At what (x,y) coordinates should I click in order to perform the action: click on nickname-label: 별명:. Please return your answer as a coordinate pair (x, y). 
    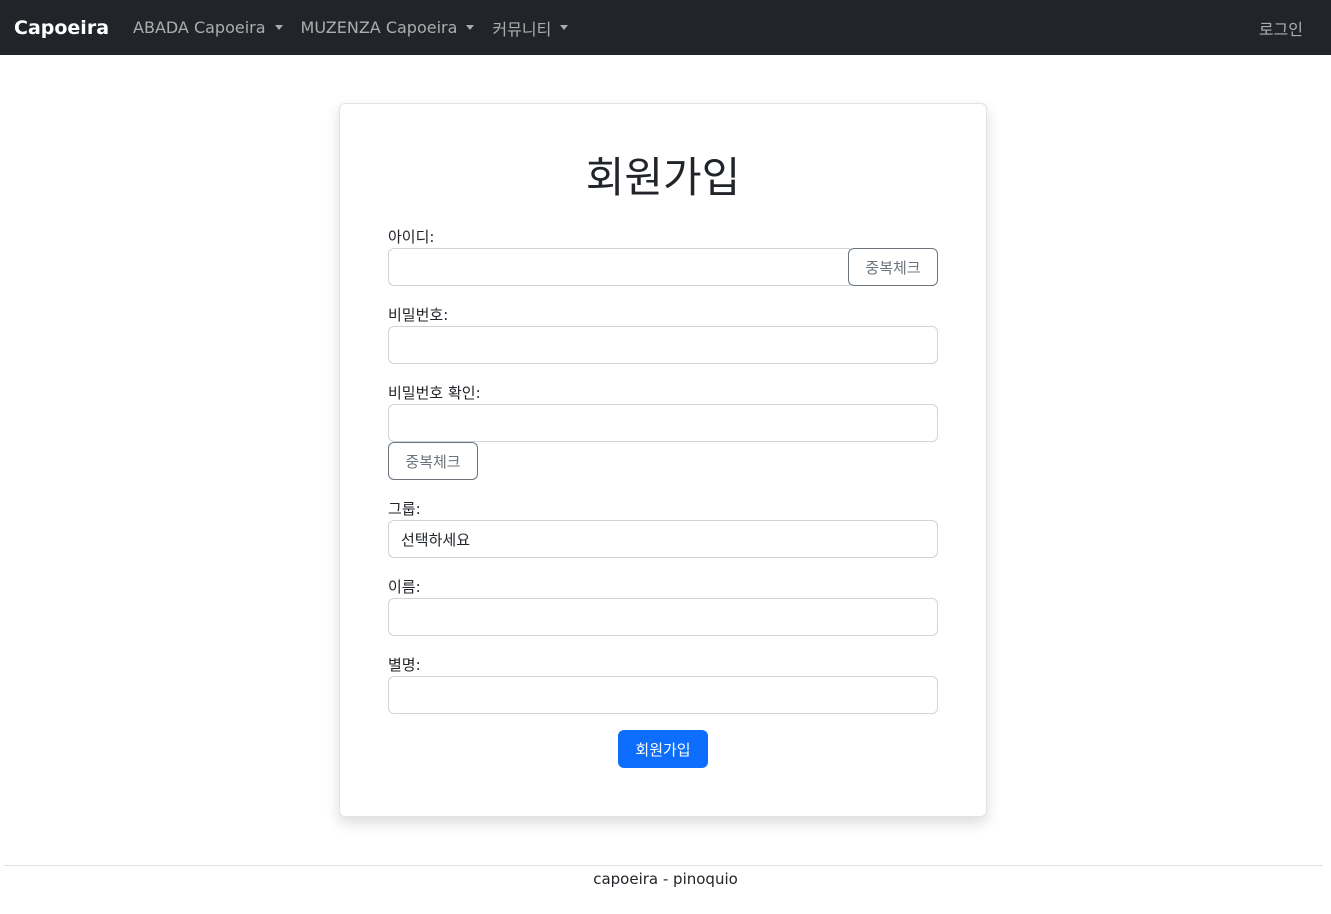
    Looking at the image, I should click on (404, 665).